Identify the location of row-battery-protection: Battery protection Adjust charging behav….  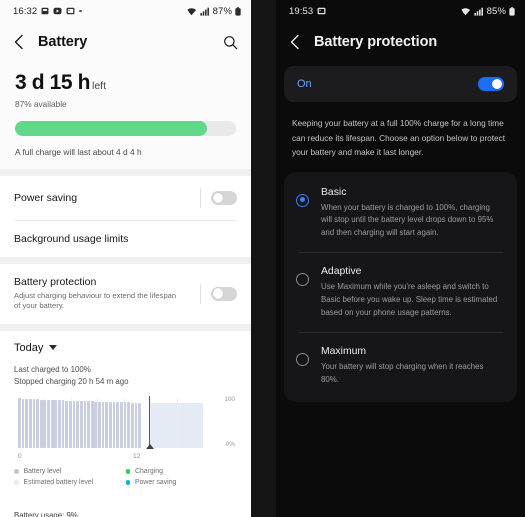
(125, 294).